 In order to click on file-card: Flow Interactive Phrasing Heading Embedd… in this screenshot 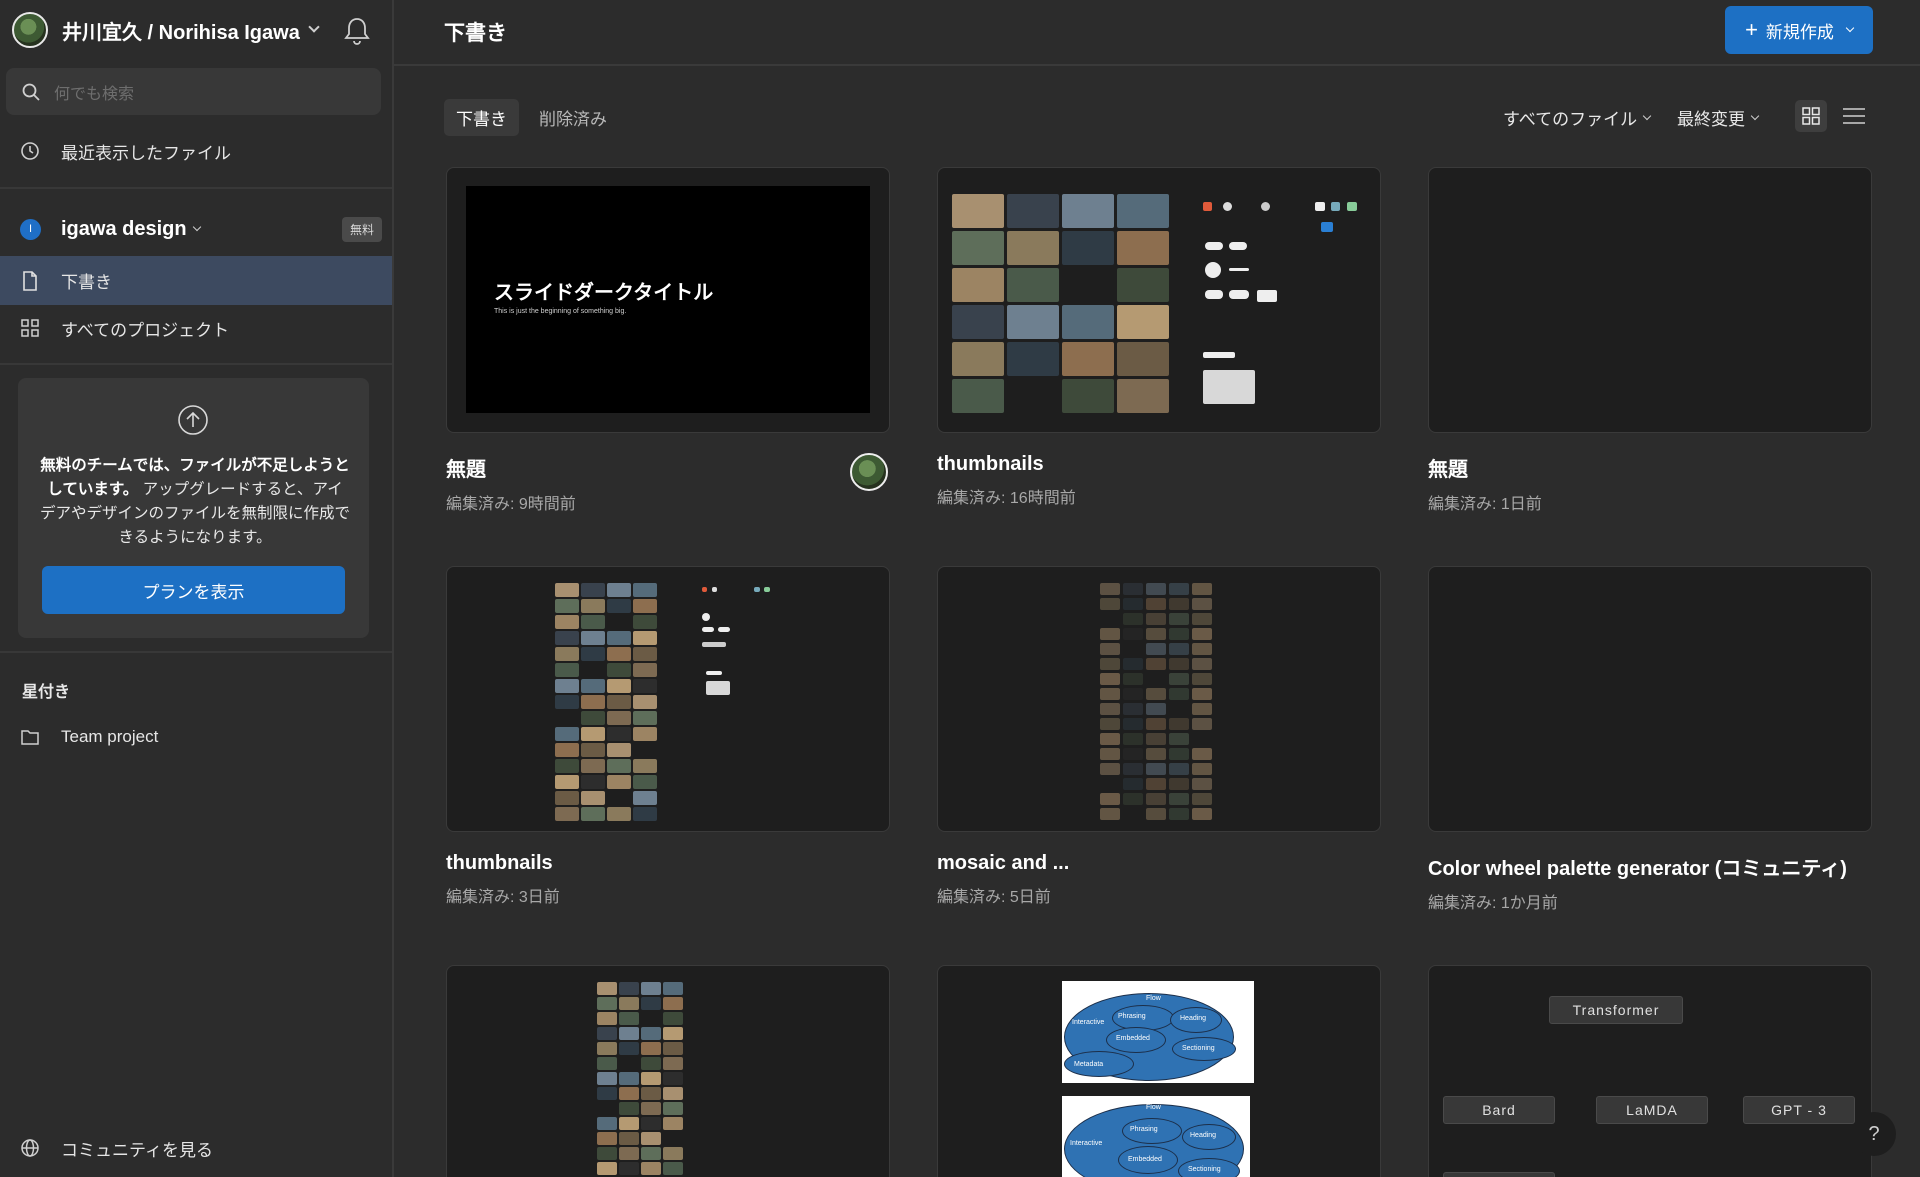, I will do `click(1159, 1071)`.